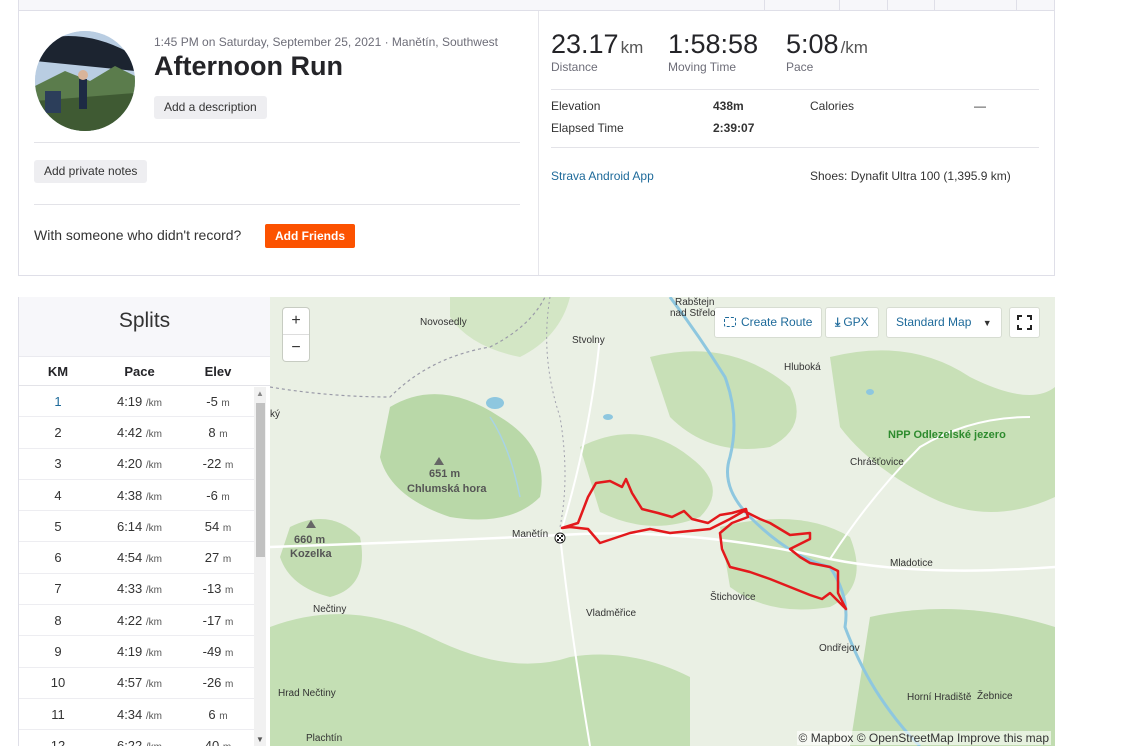 The image size is (1121, 746). Describe the element at coordinates (58, 683) in the screenshot. I see `split-km: 10` at that location.